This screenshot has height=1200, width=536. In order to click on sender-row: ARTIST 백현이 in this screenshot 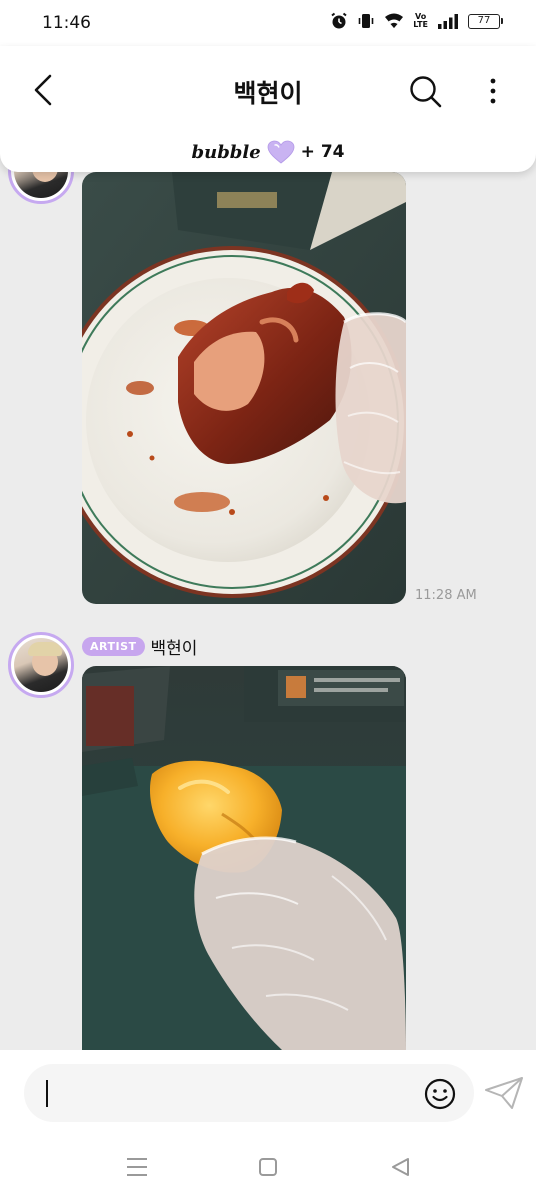, I will do `click(139, 646)`.